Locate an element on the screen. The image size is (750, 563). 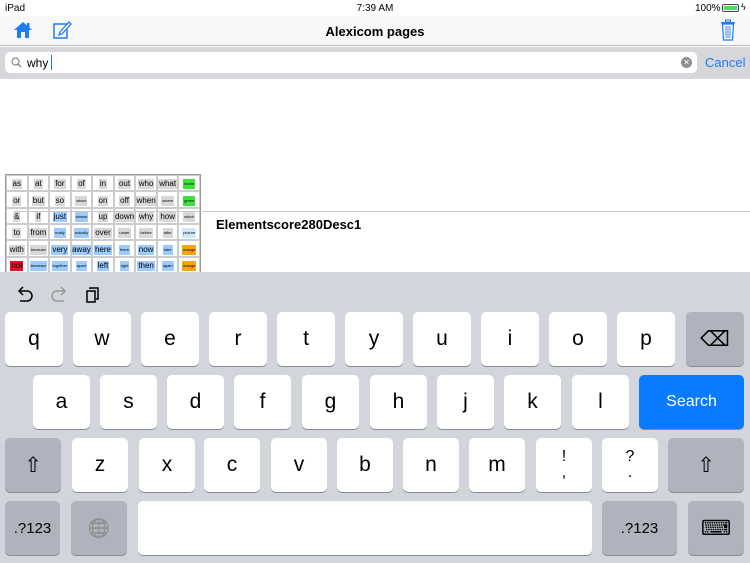
key-label: ⇧ is located at coordinates (33, 465).